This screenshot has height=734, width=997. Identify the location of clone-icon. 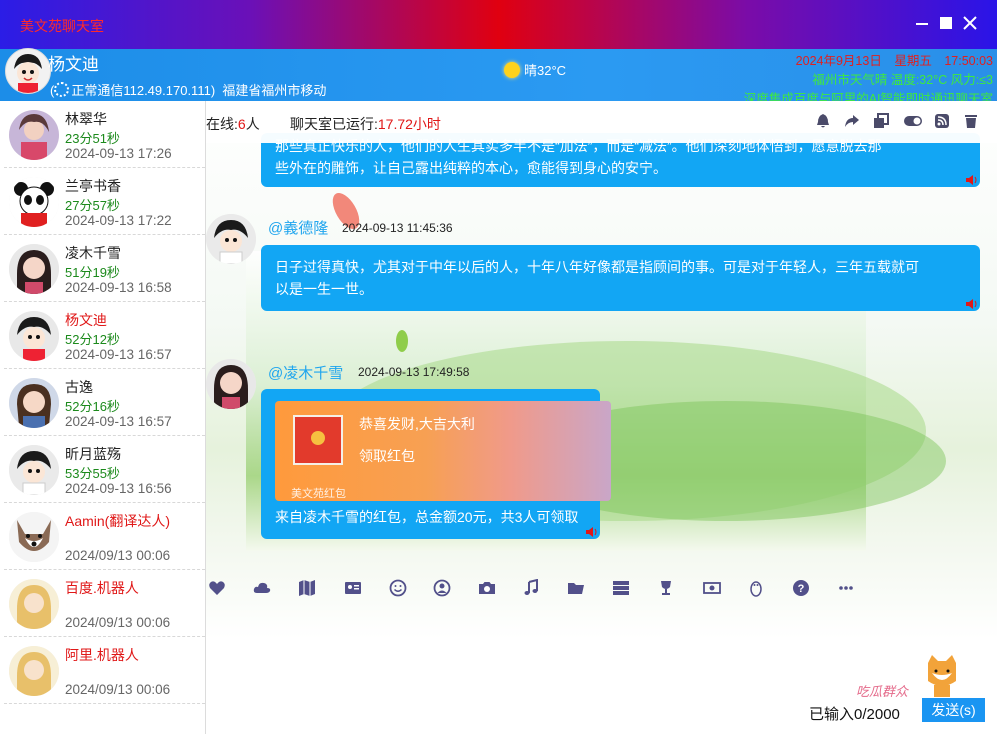
(881, 122).